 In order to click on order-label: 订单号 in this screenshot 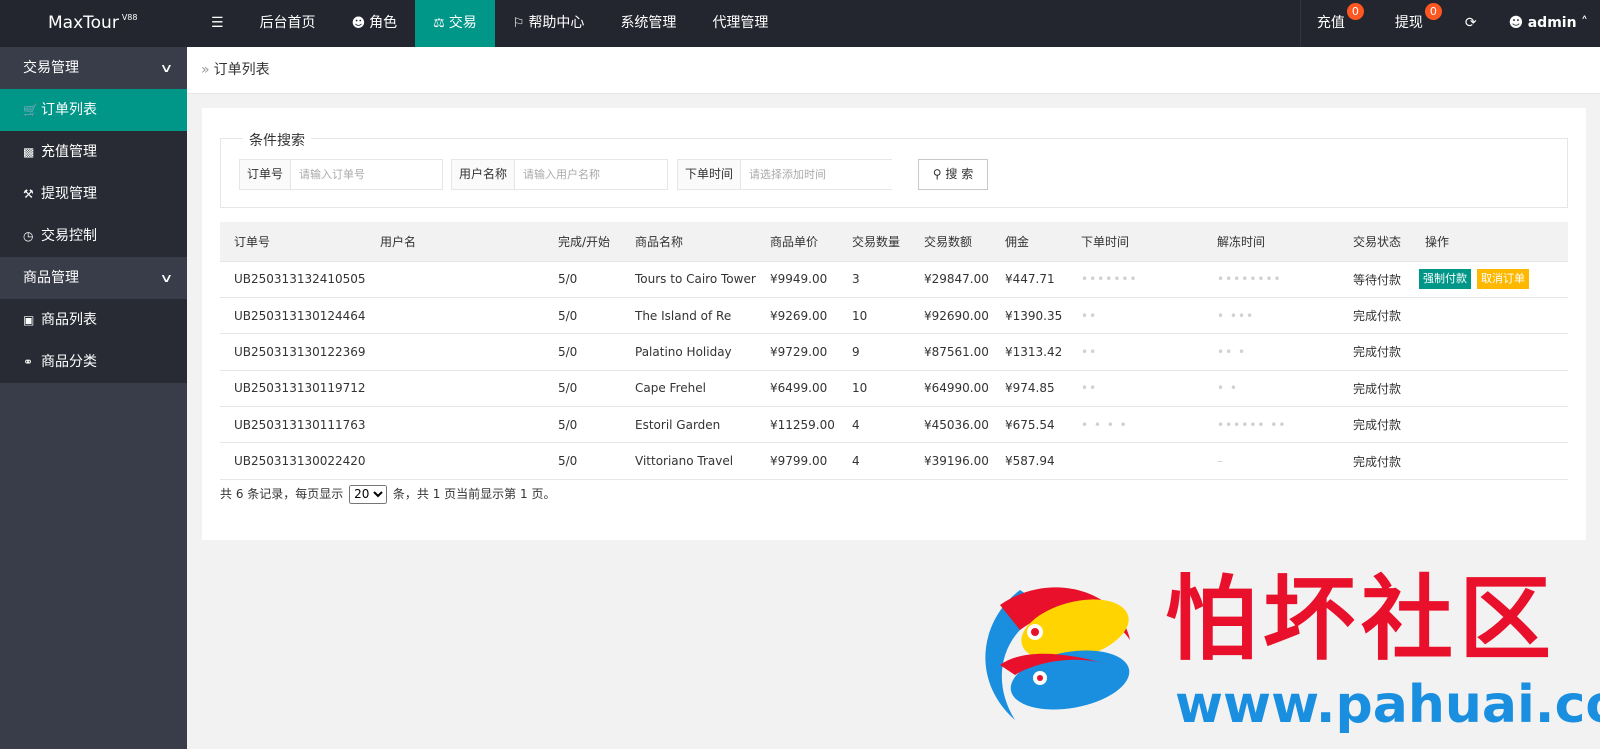, I will do `click(266, 174)`.